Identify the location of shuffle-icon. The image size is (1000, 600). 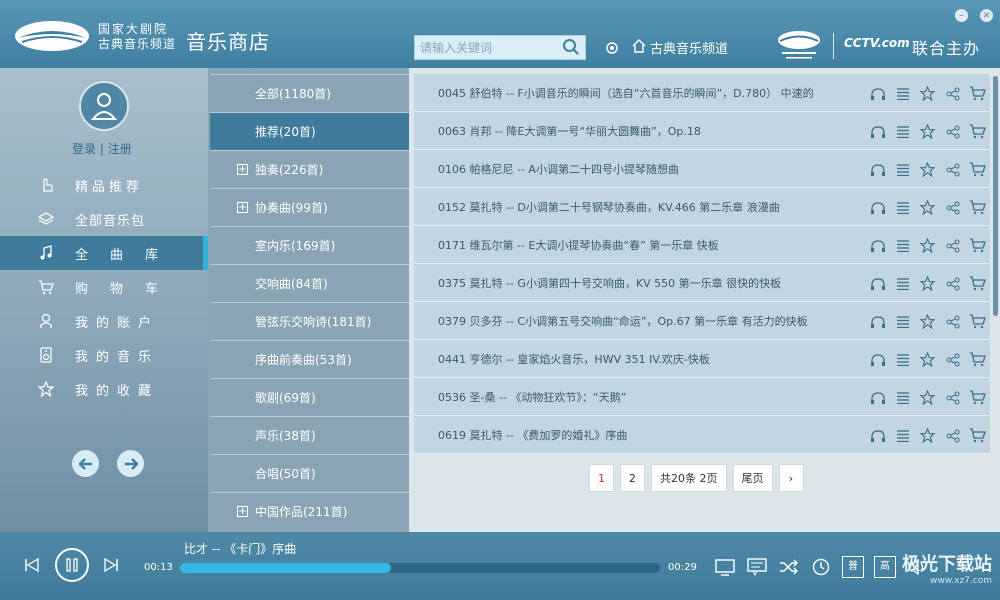
(789, 567).